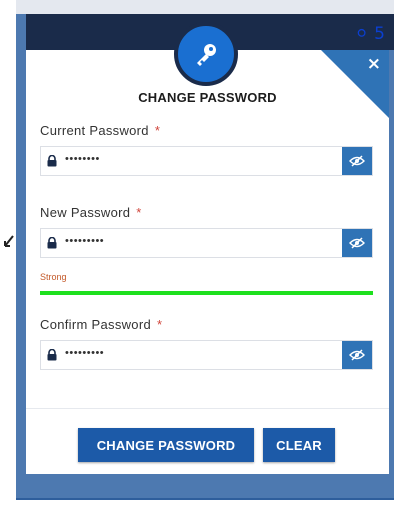 The width and height of the screenshot is (394, 507). I want to click on dialog-title: CHANGE PASSWORD, so click(207, 97).